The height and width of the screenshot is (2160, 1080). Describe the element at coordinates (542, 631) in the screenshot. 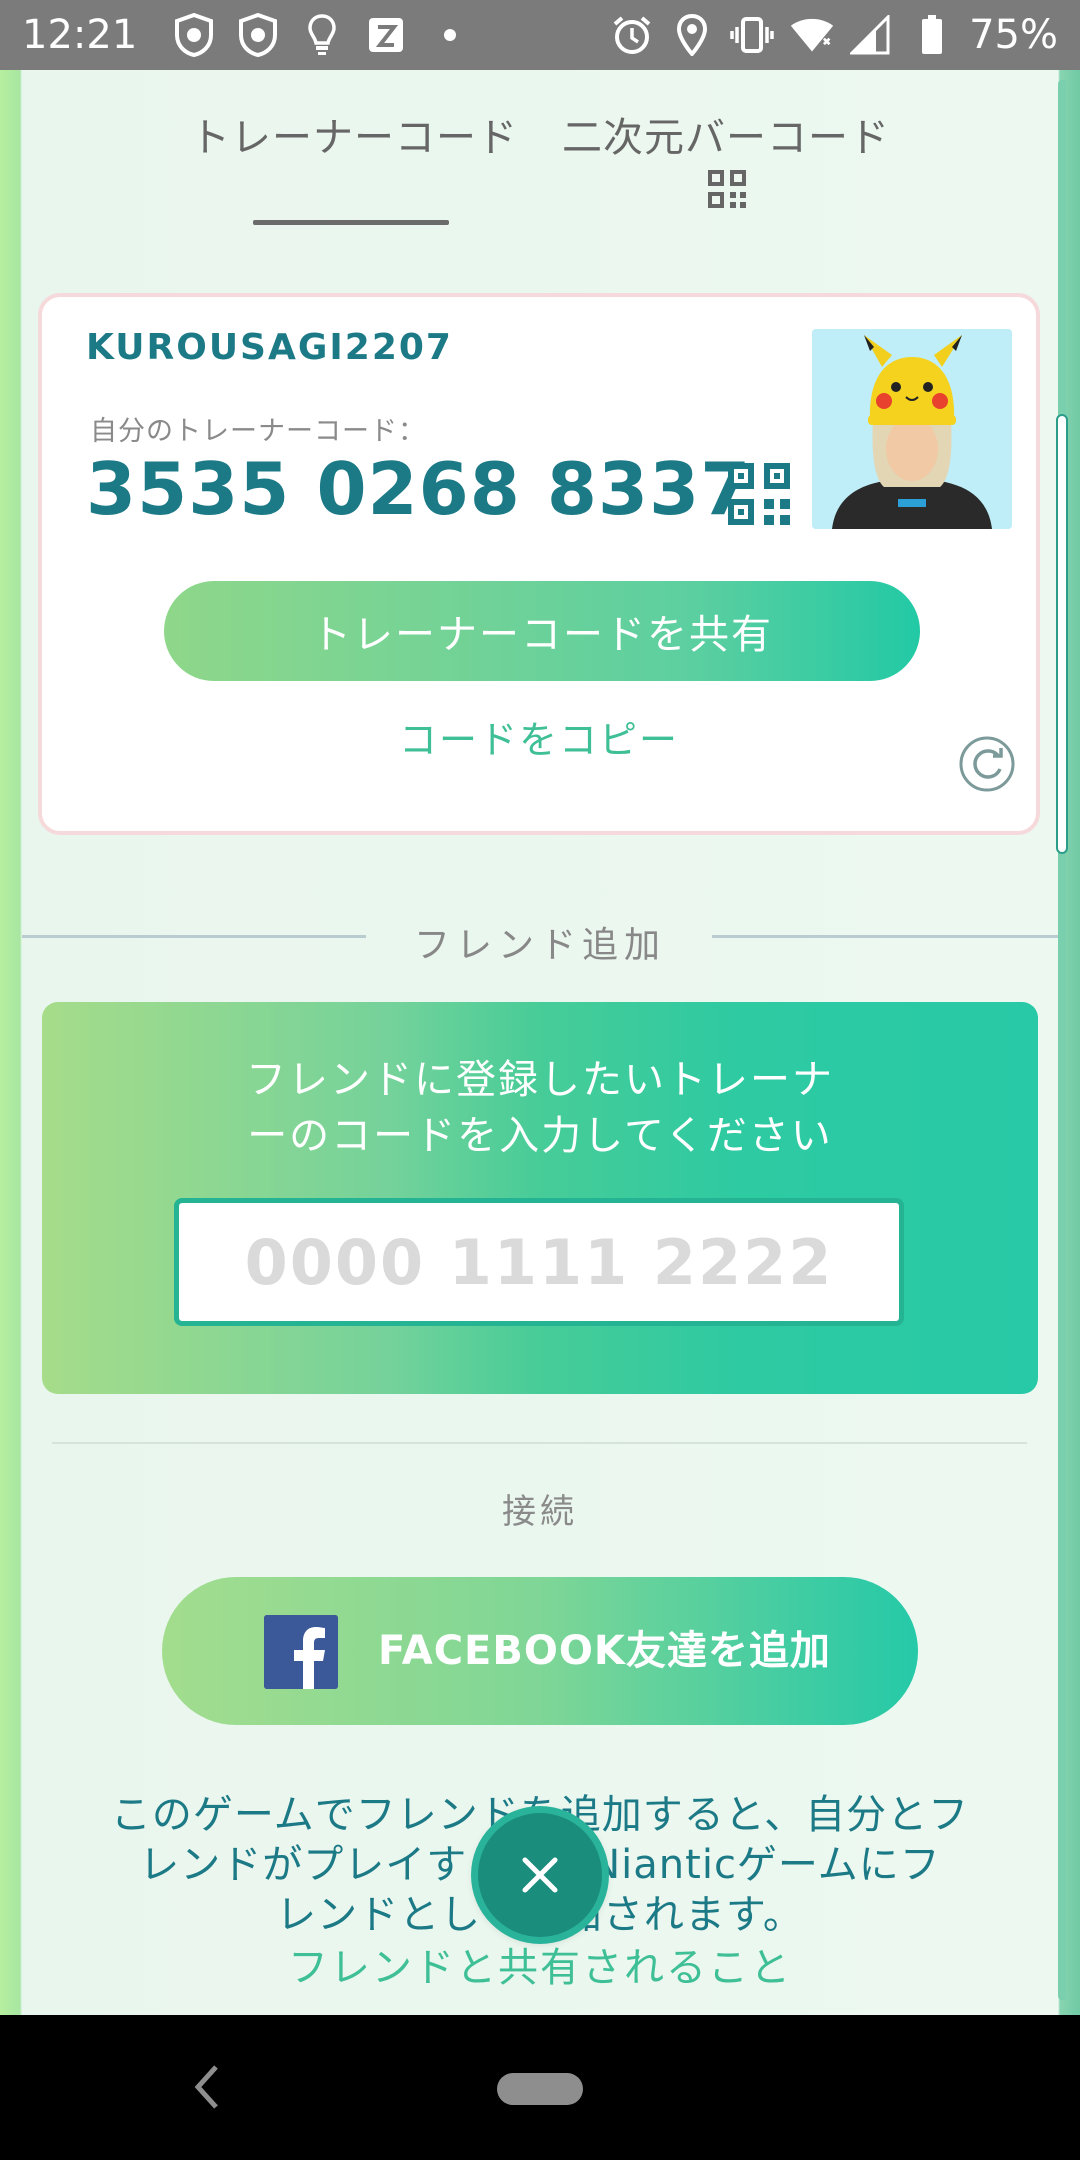

I see `share-trainer-code-button: トレーナーコードを共有` at that location.